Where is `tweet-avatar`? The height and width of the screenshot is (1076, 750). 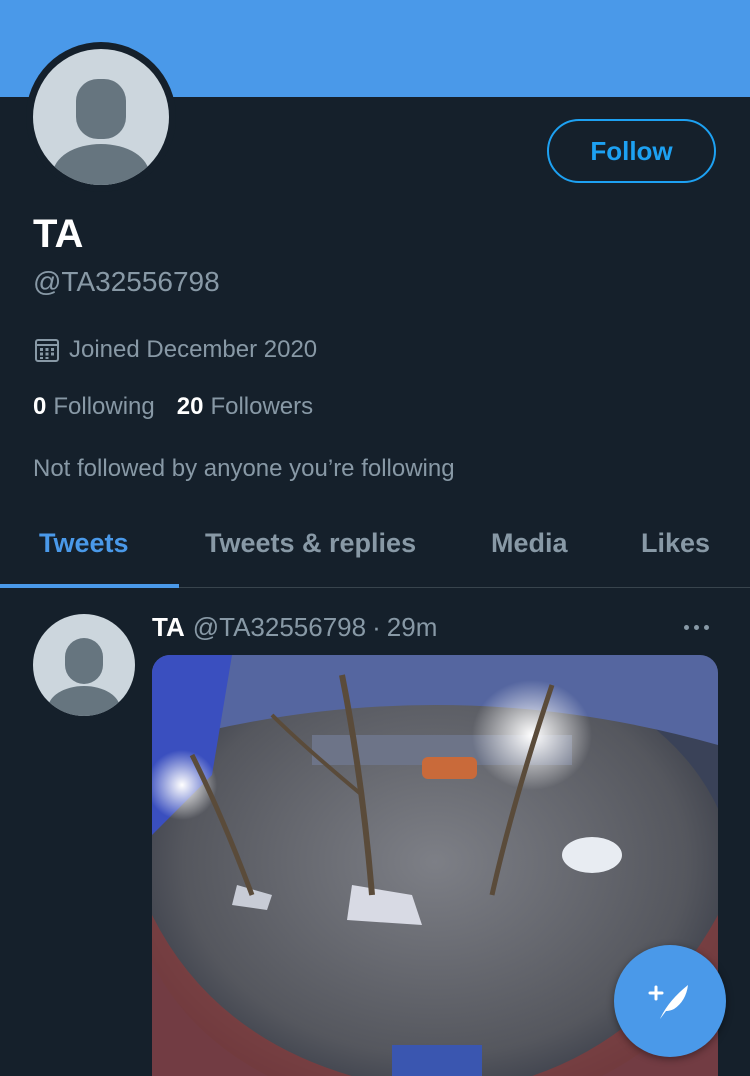 tweet-avatar is located at coordinates (84, 665).